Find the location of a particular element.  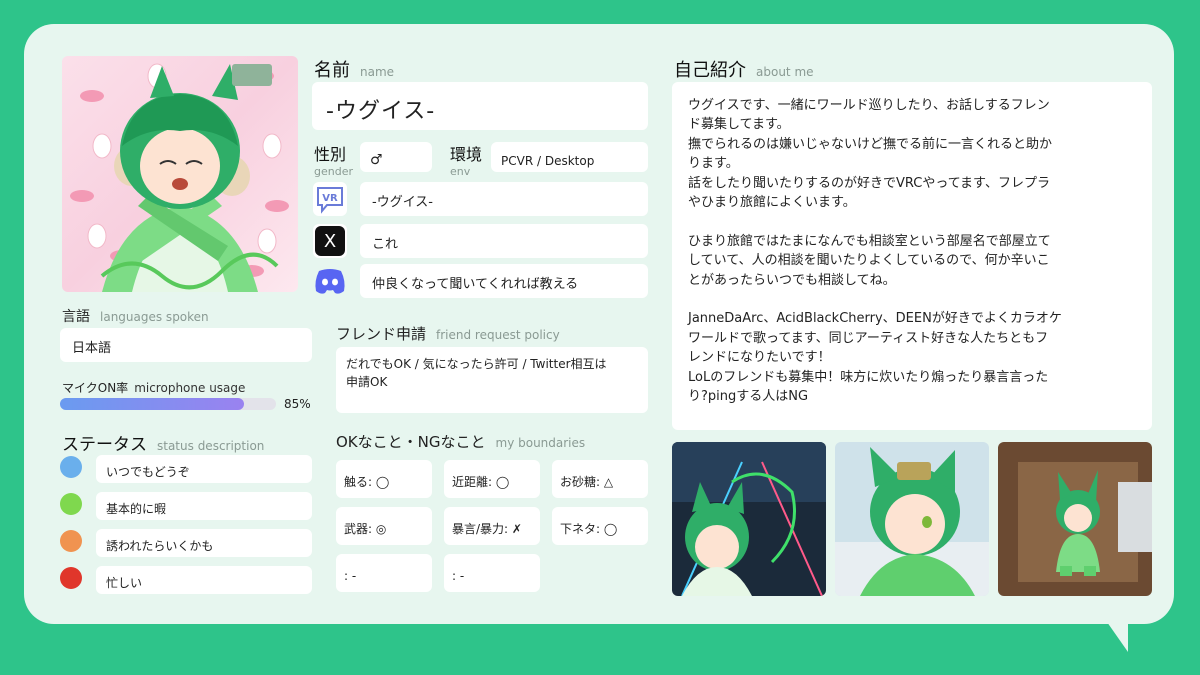

x-account-field: これ is located at coordinates (504, 241).